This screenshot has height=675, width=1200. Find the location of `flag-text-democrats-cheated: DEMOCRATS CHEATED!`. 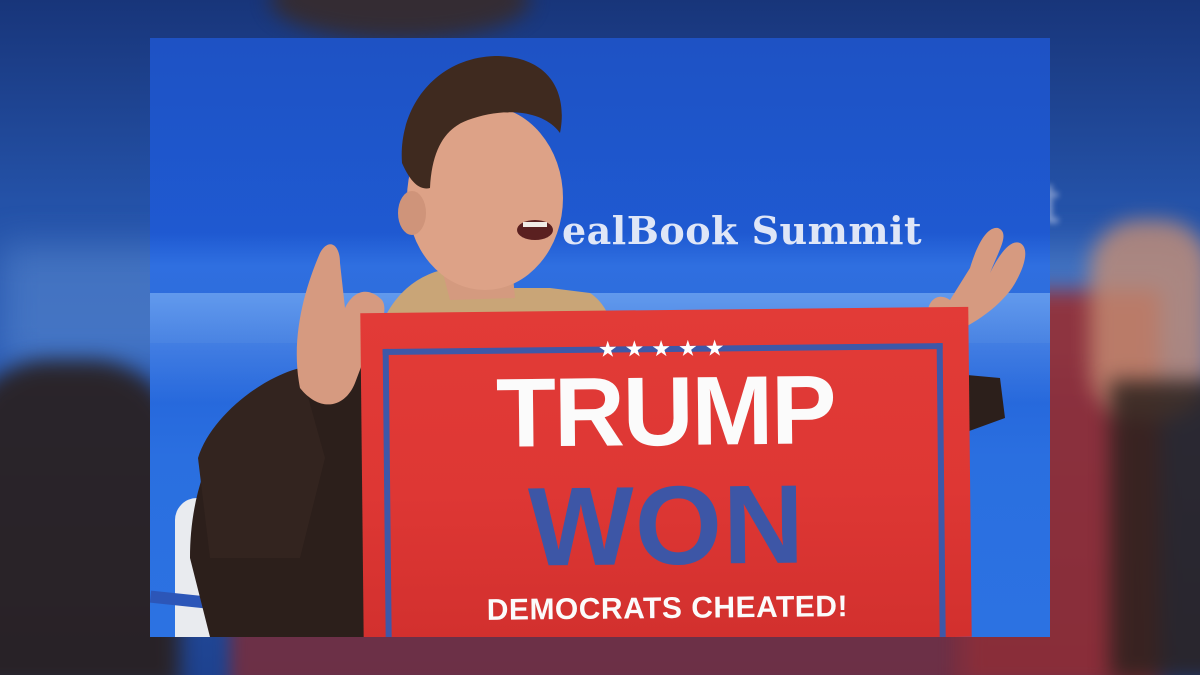

flag-text-democrats-cheated: DEMOCRATS CHEATED! is located at coordinates (667, 608).